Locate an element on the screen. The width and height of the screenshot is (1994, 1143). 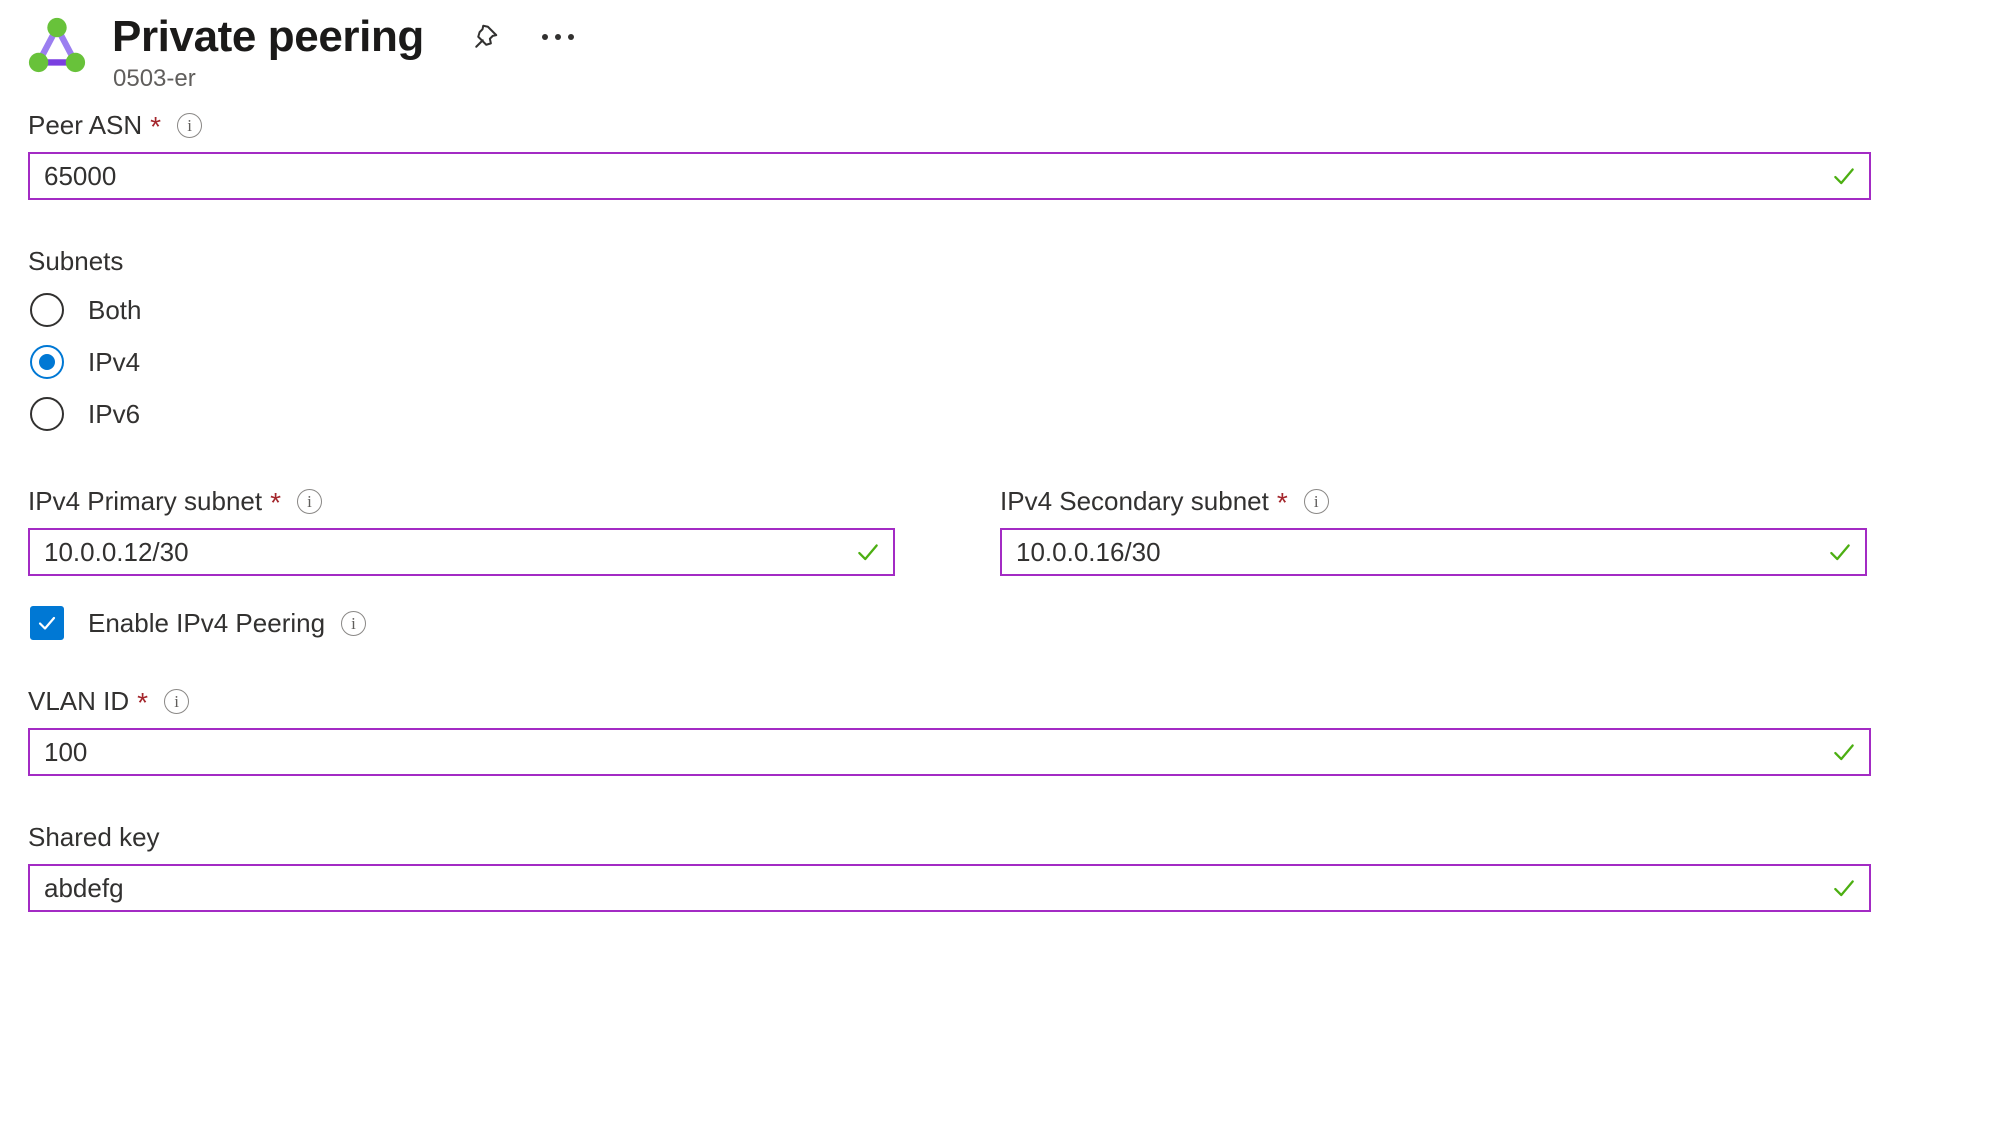
vlan-id-label-row: VLAN ID * i is located at coordinates (1011, 701).